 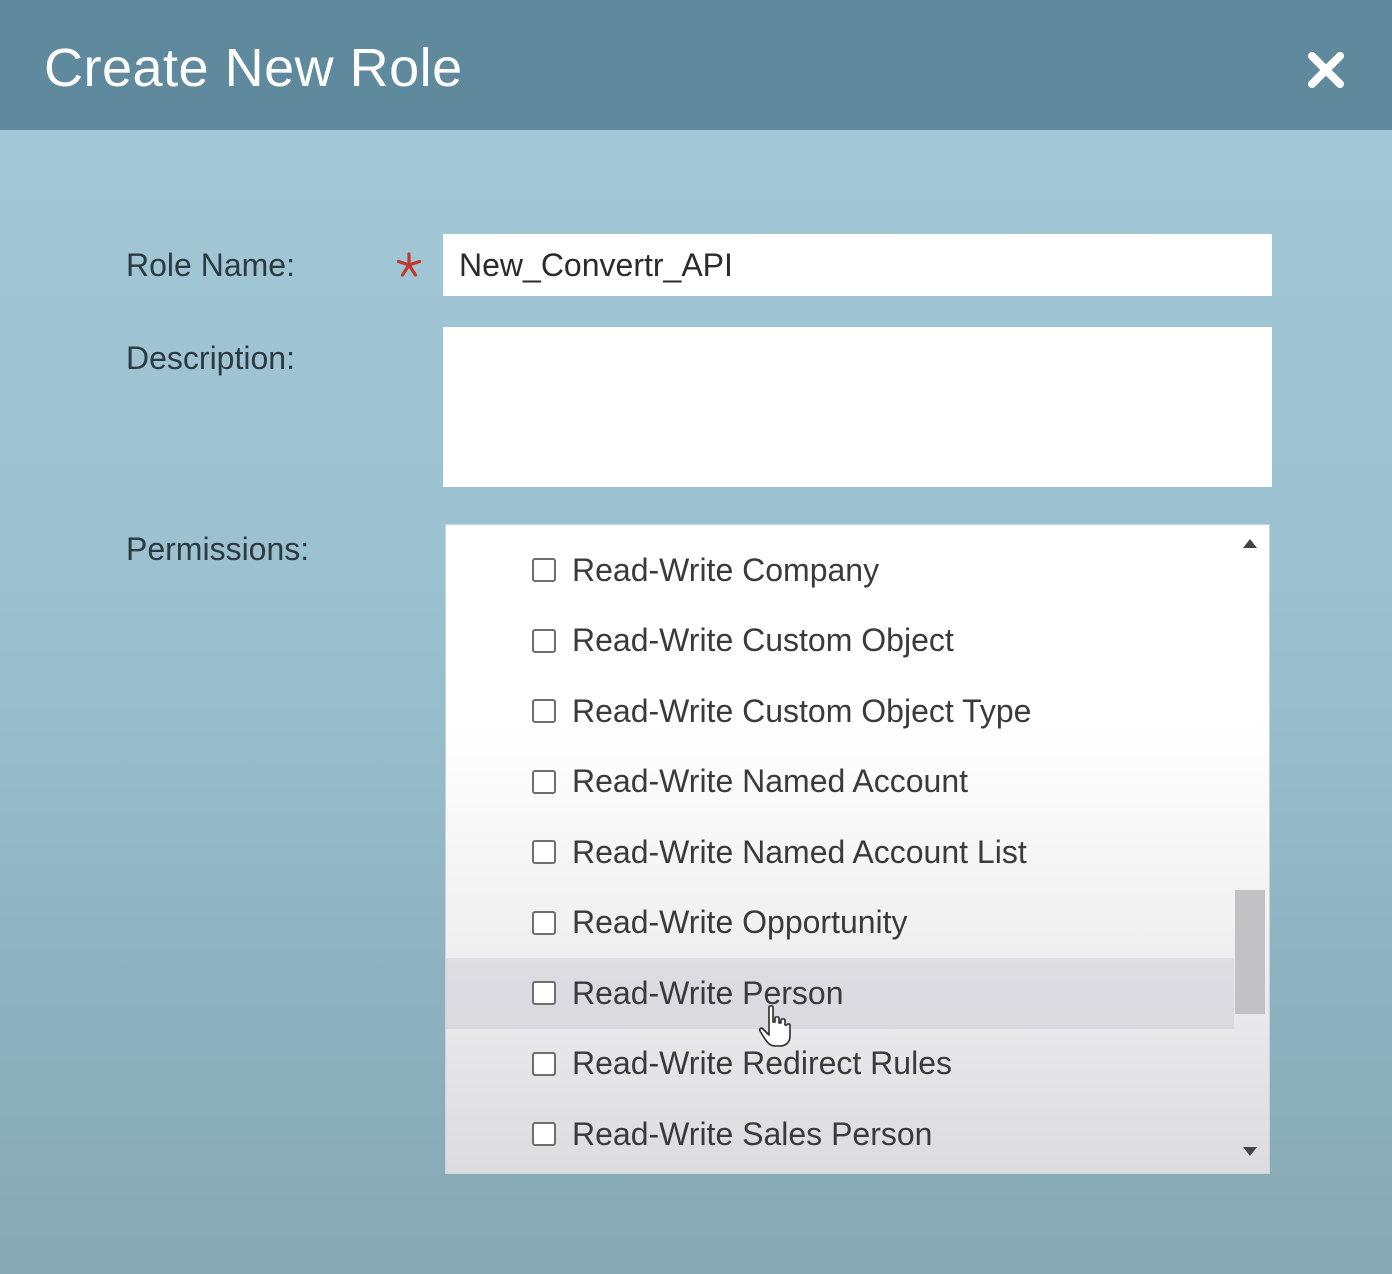 What do you see at coordinates (218, 549) in the screenshot?
I see `permissions-label: Permissions:` at bounding box center [218, 549].